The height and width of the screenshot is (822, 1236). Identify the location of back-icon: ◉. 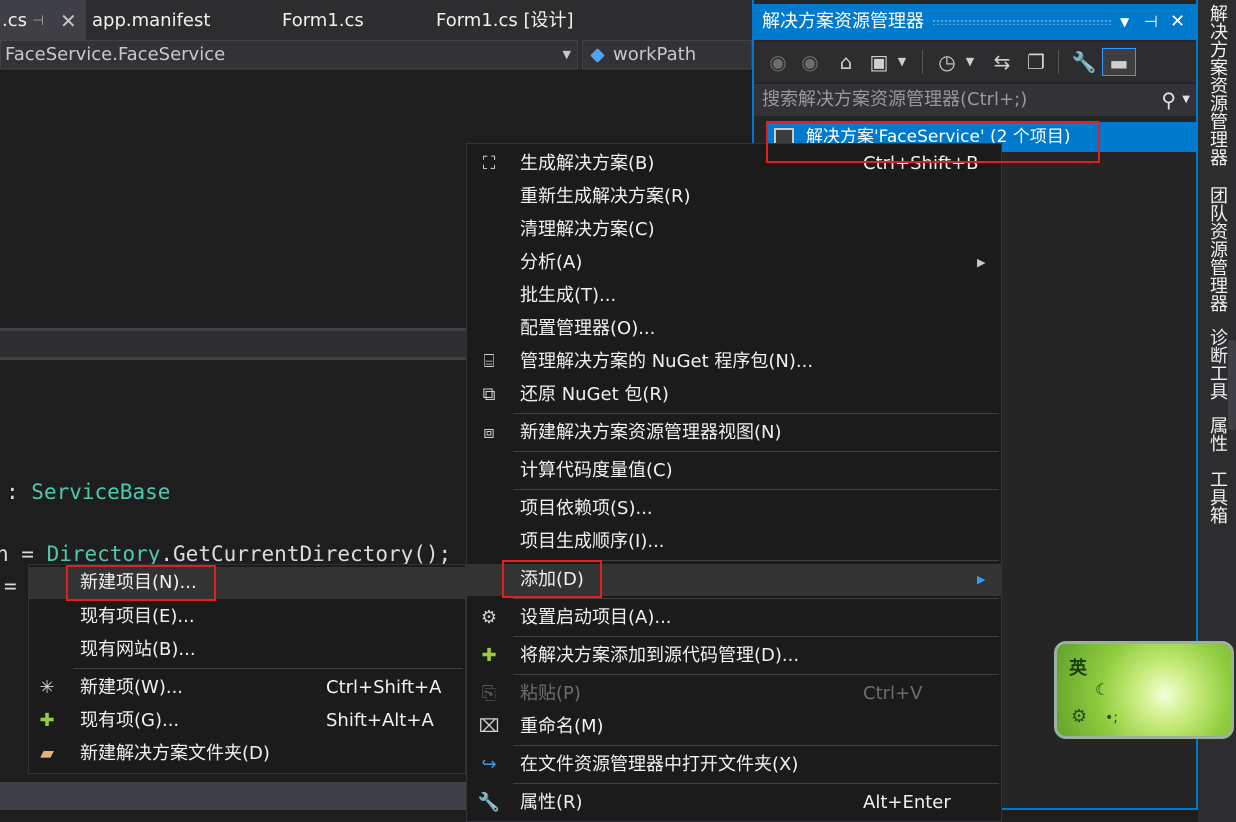
(778, 62).